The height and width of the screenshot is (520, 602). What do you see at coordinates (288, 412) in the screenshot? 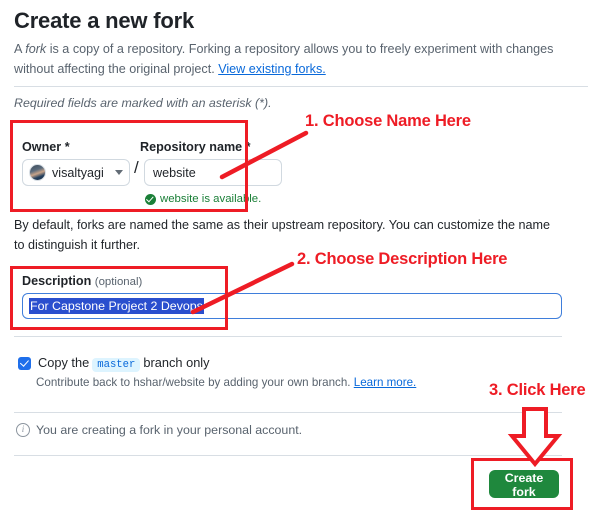
I see `divider-lower` at bounding box center [288, 412].